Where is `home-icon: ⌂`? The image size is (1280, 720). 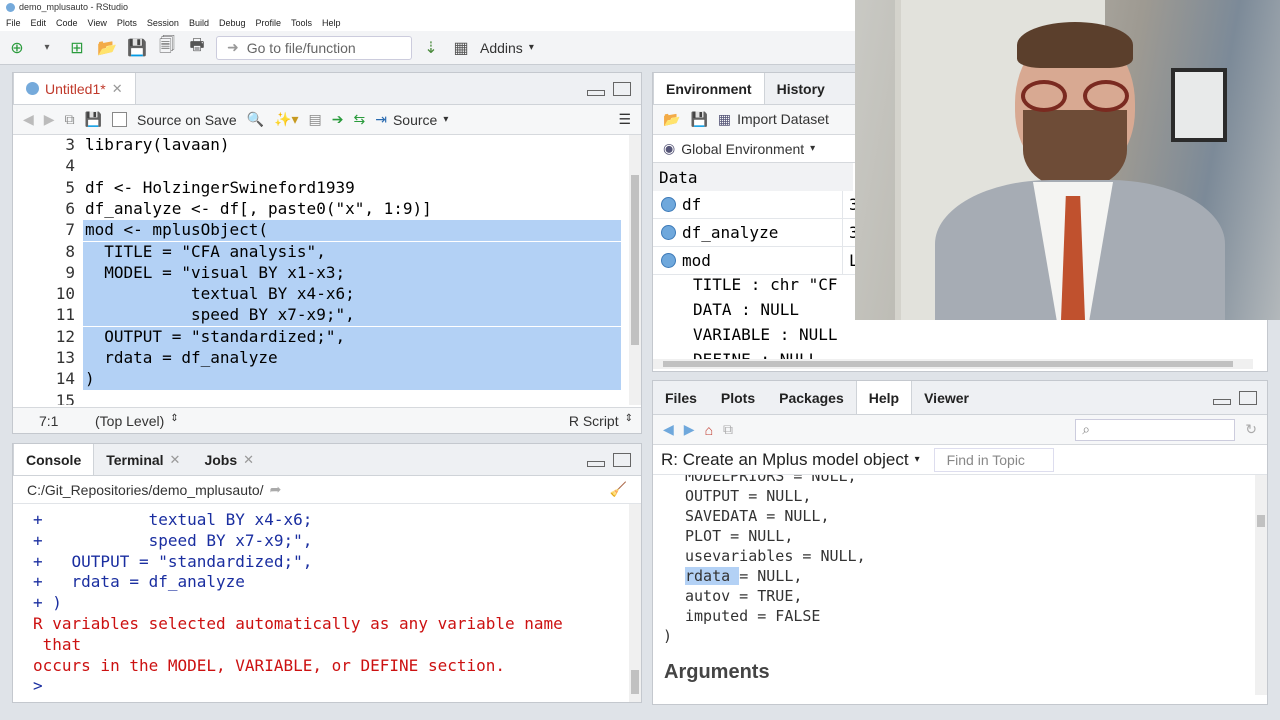
home-icon: ⌂ is located at coordinates (709, 430).